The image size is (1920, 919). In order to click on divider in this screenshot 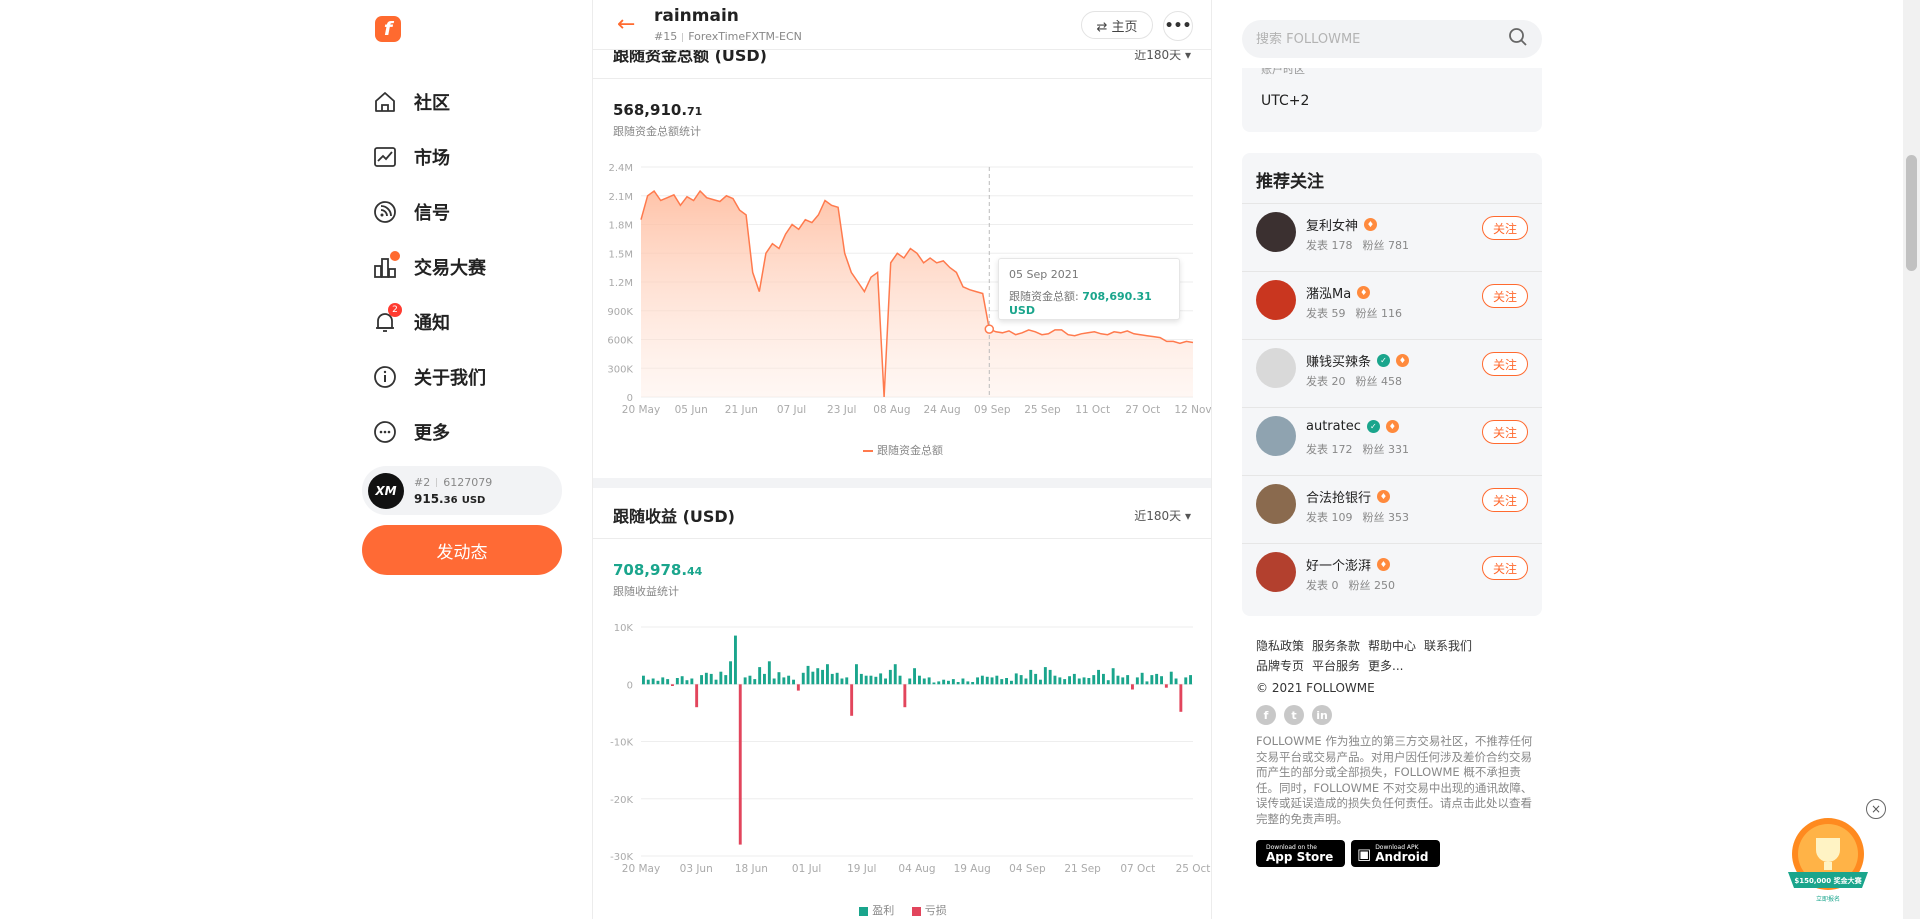, I will do `click(902, 78)`.